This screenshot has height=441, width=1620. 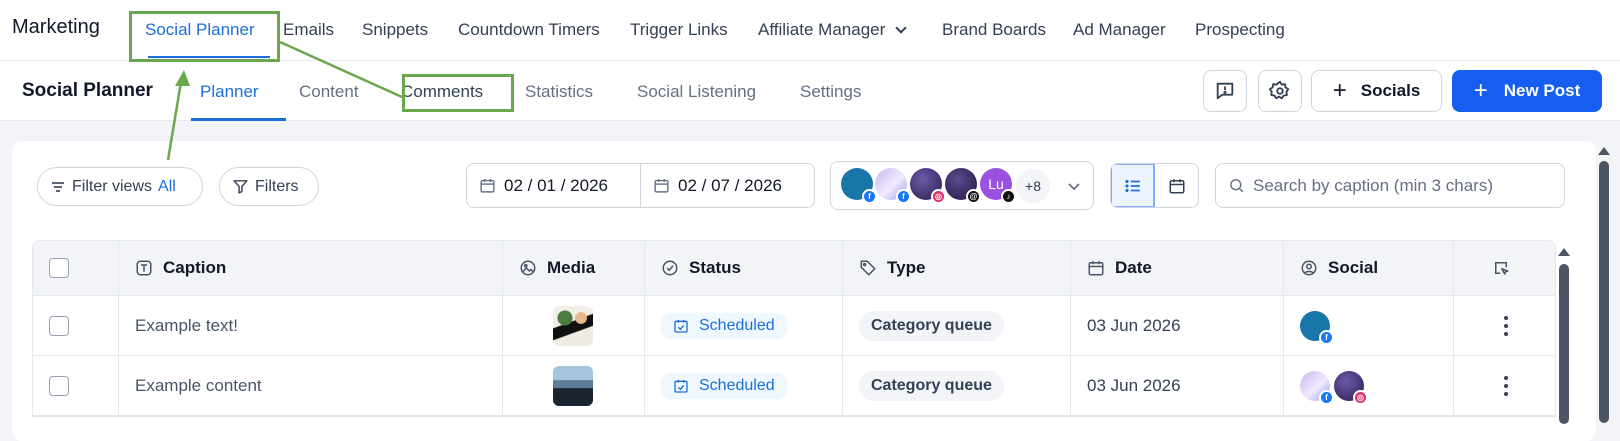 What do you see at coordinates (284, 100) in the screenshot?
I see `annotation-arrows` at bounding box center [284, 100].